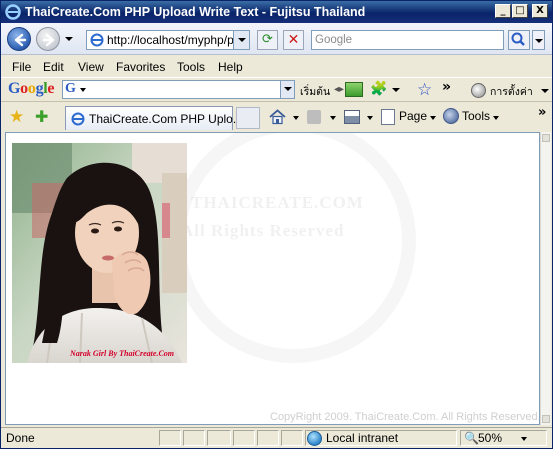 This screenshot has height=449, width=553. Describe the element at coordinates (490, 438) in the screenshot. I see `zoom-level: 50%` at that location.